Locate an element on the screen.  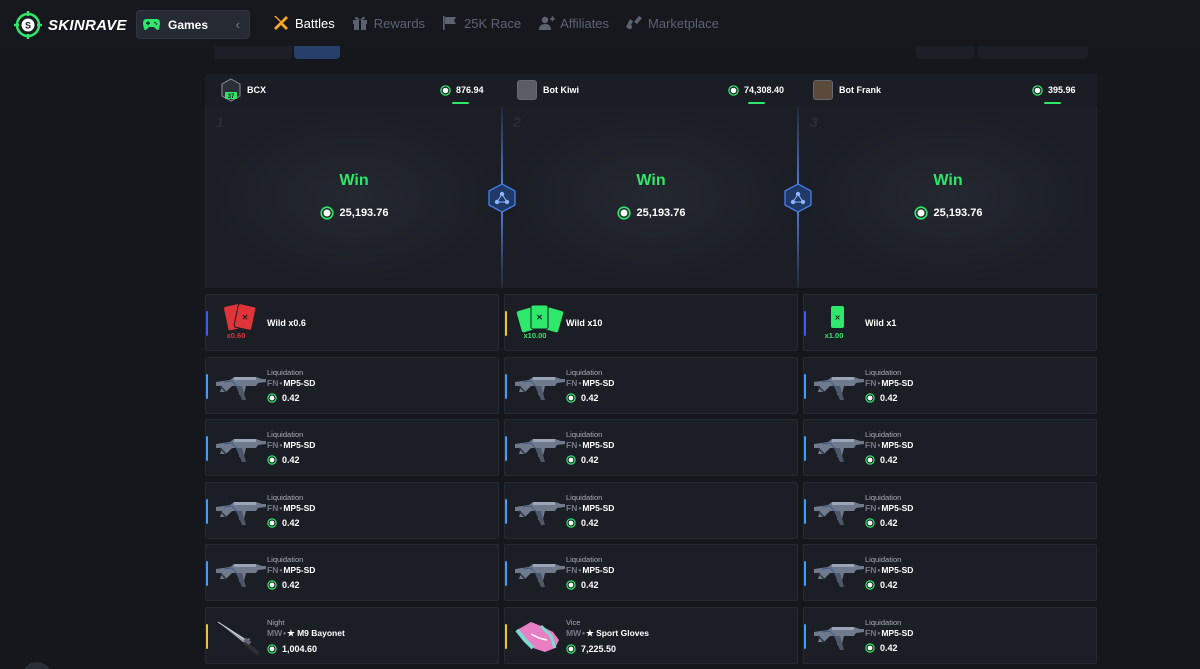
drop-item-card: Night MW•★ M9 Bayonet 1,004.60 is located at coordinates (352, 635).